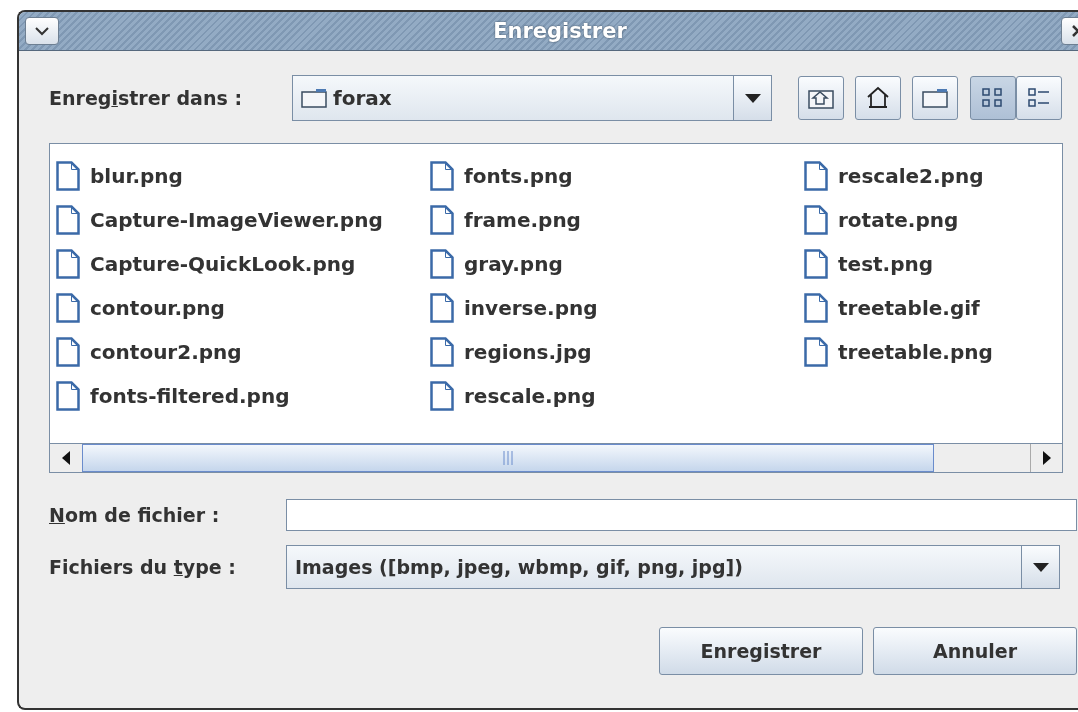 This screenshot has height=712, width=1078. What do you see at coordinates (66, 458) in the screenshot?
I see `left-arrow-icon` at bounding box center [66, 458].